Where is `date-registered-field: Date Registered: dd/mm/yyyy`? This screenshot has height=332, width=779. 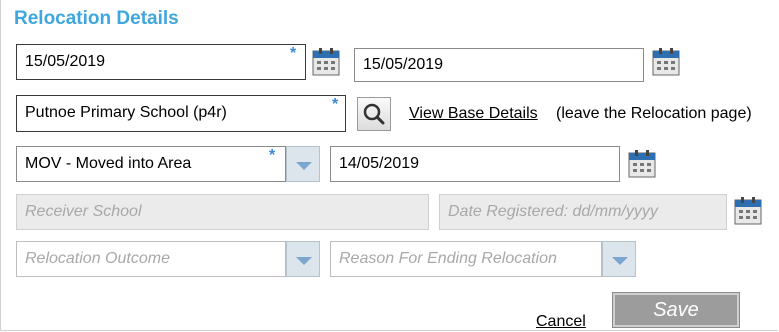
date-registered-field: Date Registered: dd/mm/yyyy is located at coordinates (583, 212).